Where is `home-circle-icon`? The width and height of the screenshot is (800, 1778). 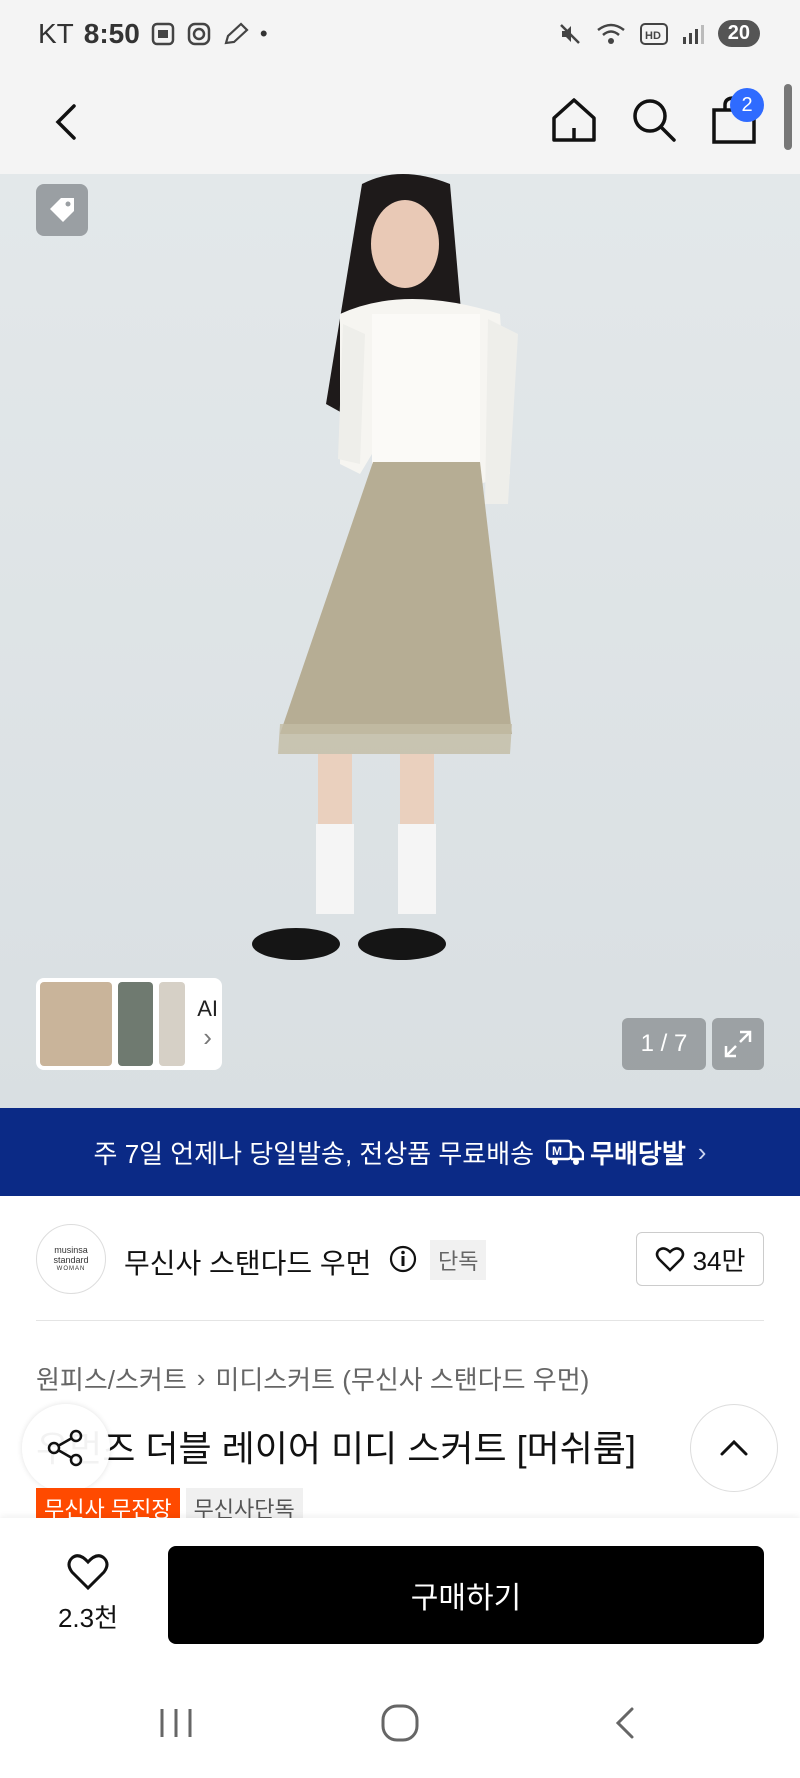 home-circle-icon is located at coordinates (400, 1723).